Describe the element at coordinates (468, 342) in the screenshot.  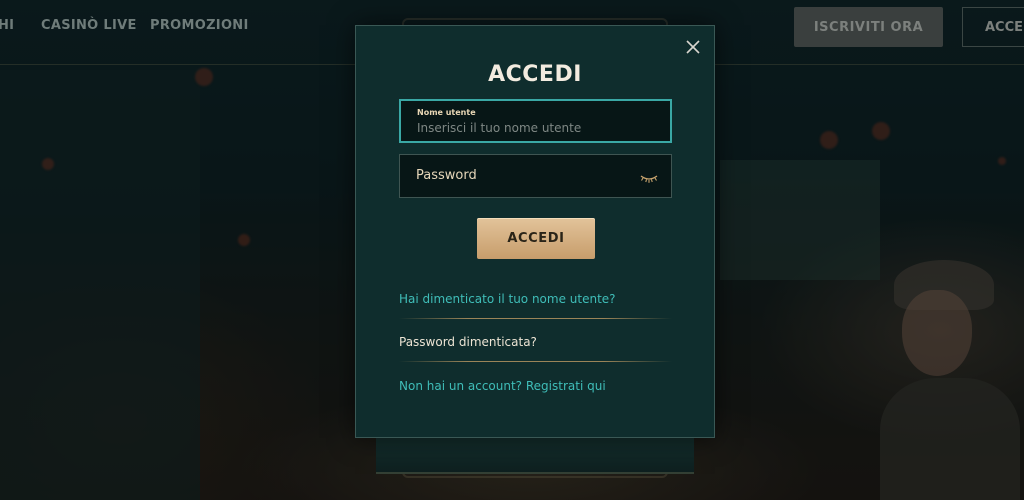
I see `forgot-password-link: Password dimenticata?` at that location.